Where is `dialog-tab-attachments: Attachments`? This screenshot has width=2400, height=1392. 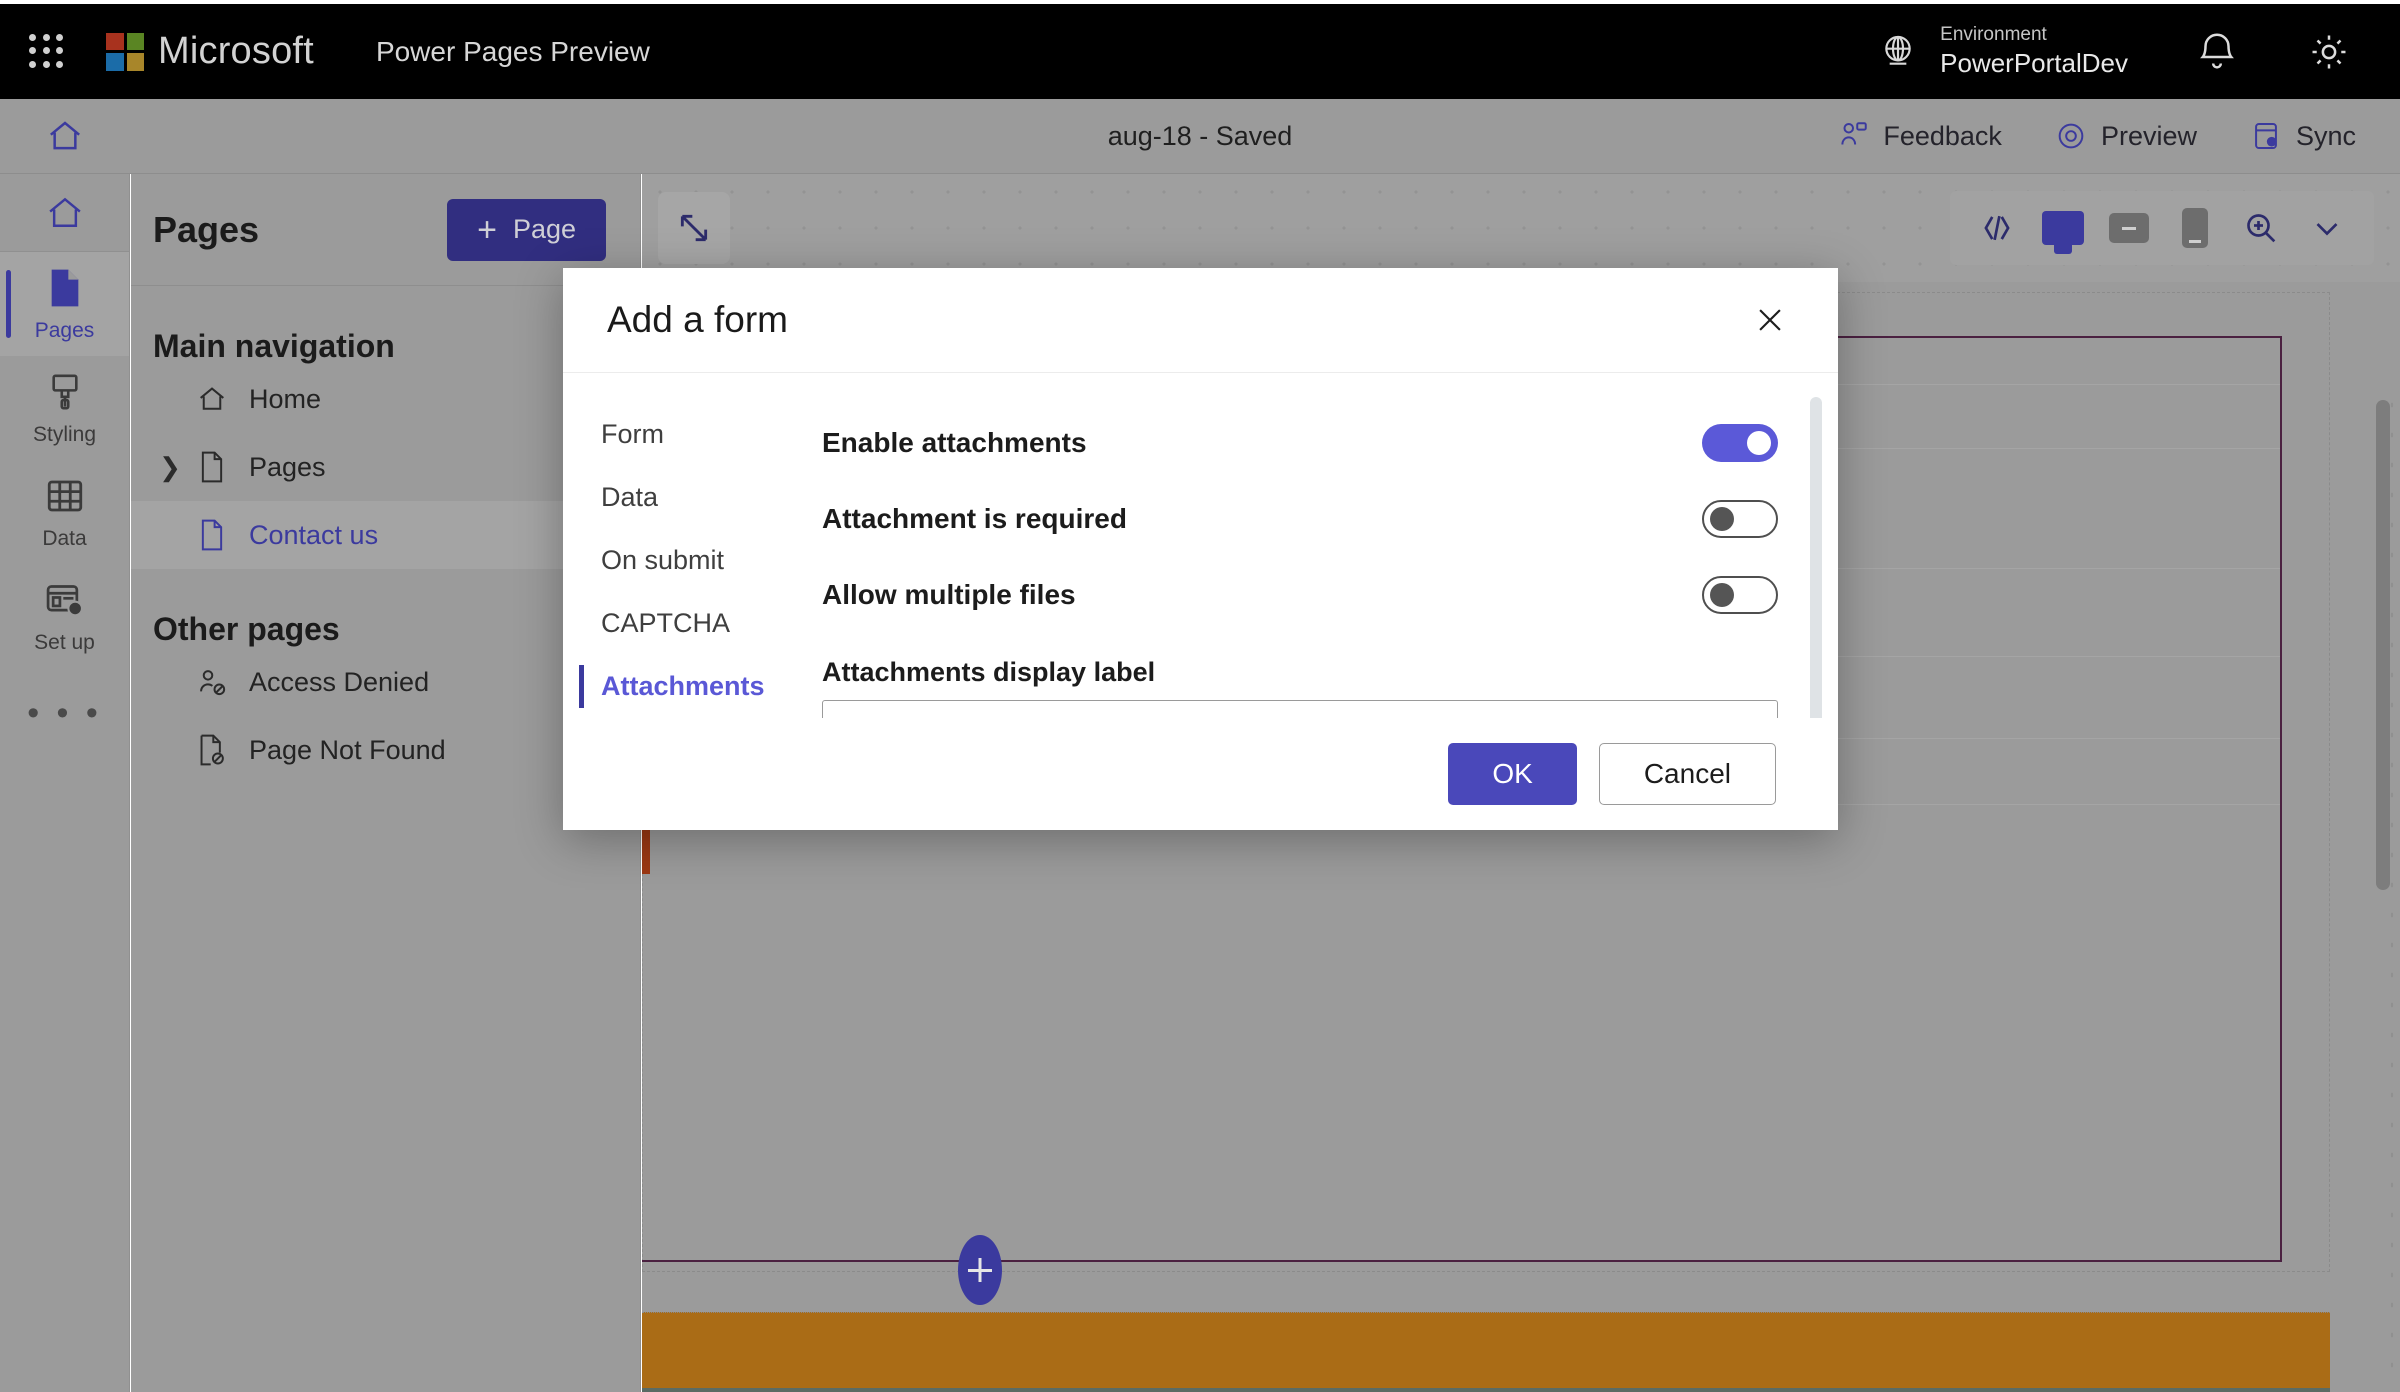 dialog-tab-attachments: Attachments is located at coordinates (678, 686).